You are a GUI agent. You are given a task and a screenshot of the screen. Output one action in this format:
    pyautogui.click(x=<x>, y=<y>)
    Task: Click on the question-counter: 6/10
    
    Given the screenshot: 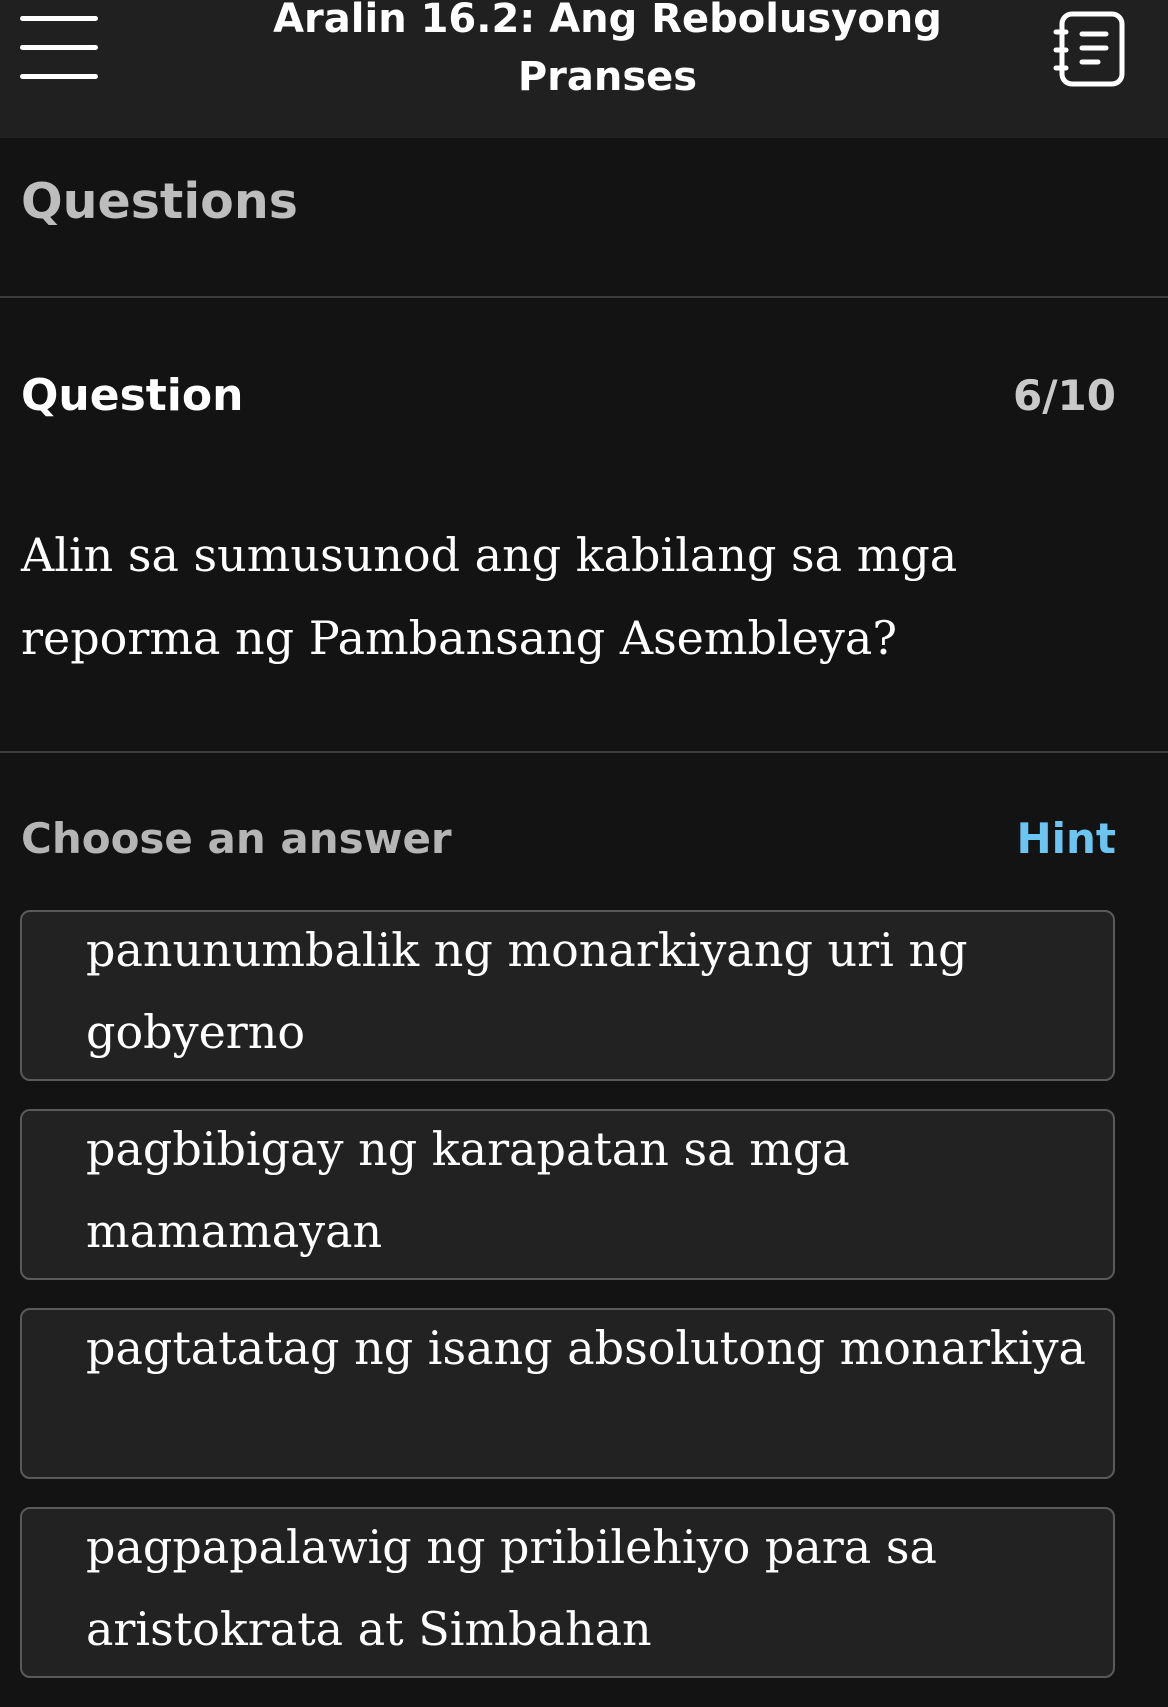 What is the action you would take?
    pyautogui.click(x=1064, y=395)
    